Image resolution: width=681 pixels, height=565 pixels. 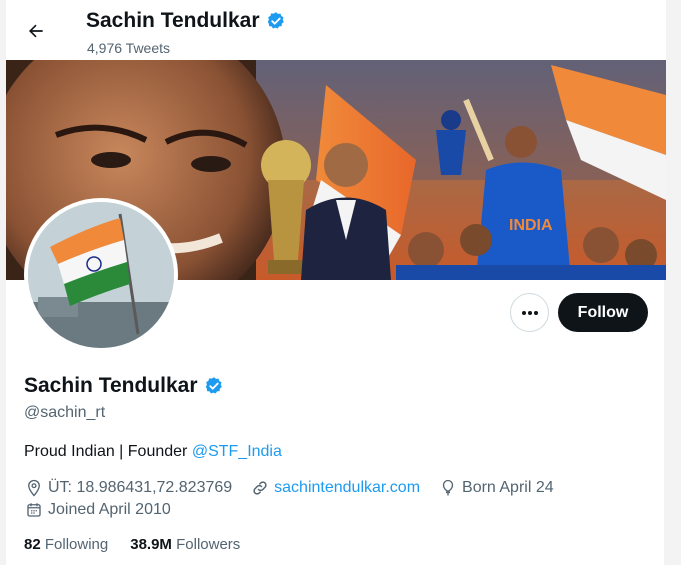 I want to click on profile-name: Sachin Tendulkar, so click(x=111, y=385).